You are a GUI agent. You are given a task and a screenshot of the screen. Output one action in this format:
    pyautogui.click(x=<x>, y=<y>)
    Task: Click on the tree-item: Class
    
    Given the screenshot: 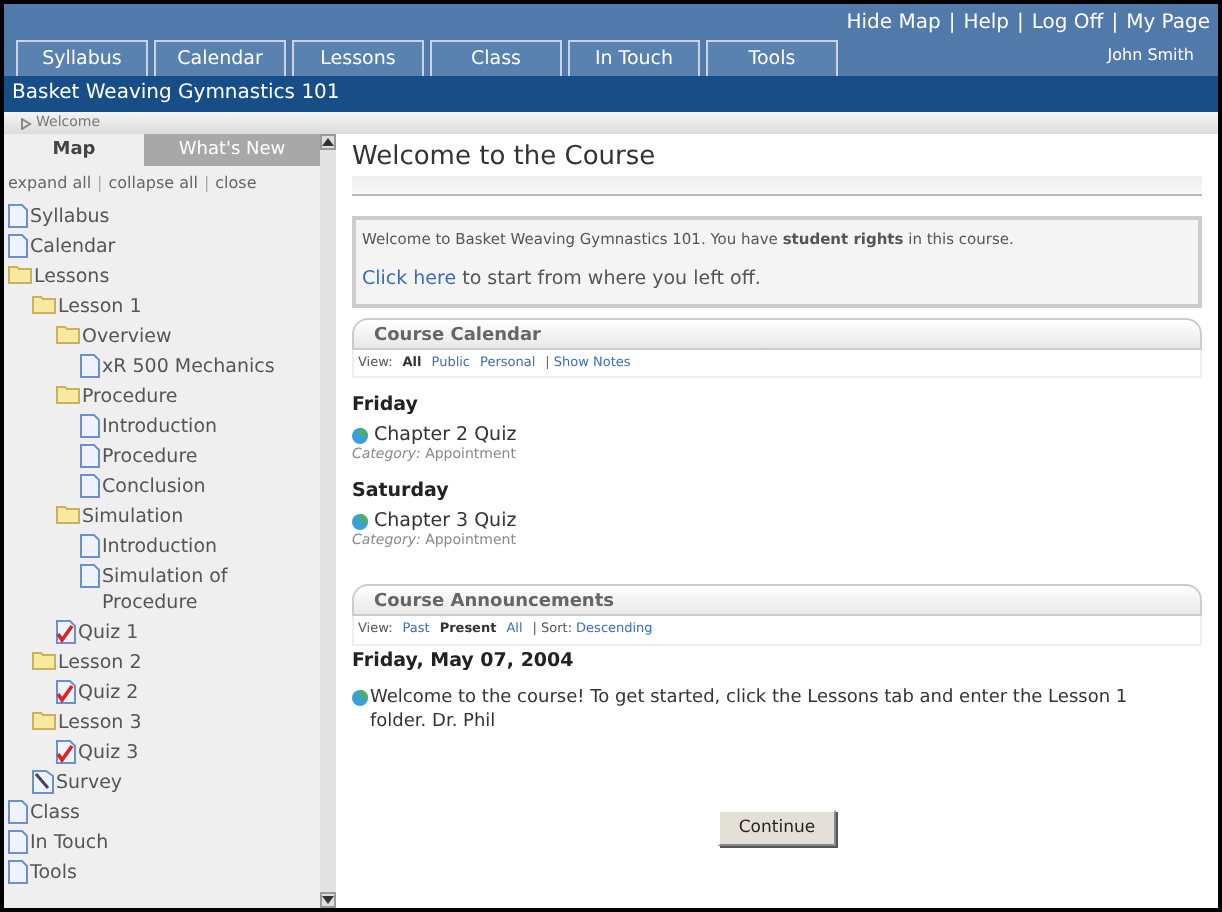 What is the action you would take?
    pyautogui.click(x=63, y=813)
    